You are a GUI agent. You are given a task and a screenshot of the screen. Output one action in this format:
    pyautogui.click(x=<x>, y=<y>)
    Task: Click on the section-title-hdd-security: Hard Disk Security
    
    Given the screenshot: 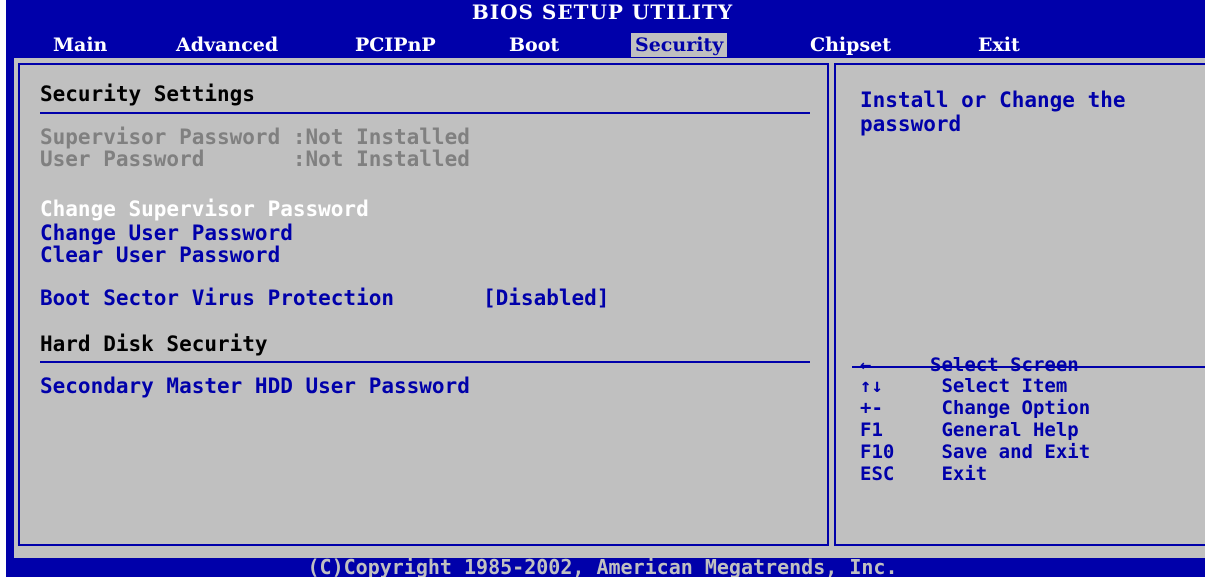 What is the action you would take?
    pyautogui.click(x=154, y=344)
    